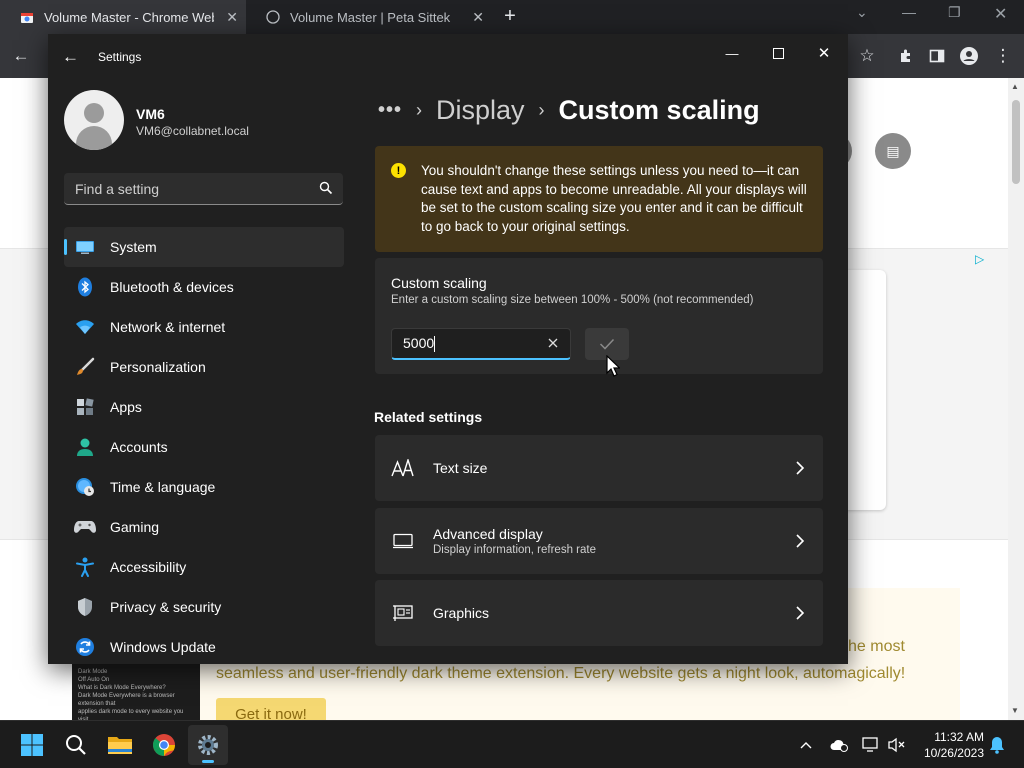 This screenshot has width=1024, height=768. Describe the element at coordinates (599, 613) in the screenshot. I see `related-graphics: Graphics` at that location.